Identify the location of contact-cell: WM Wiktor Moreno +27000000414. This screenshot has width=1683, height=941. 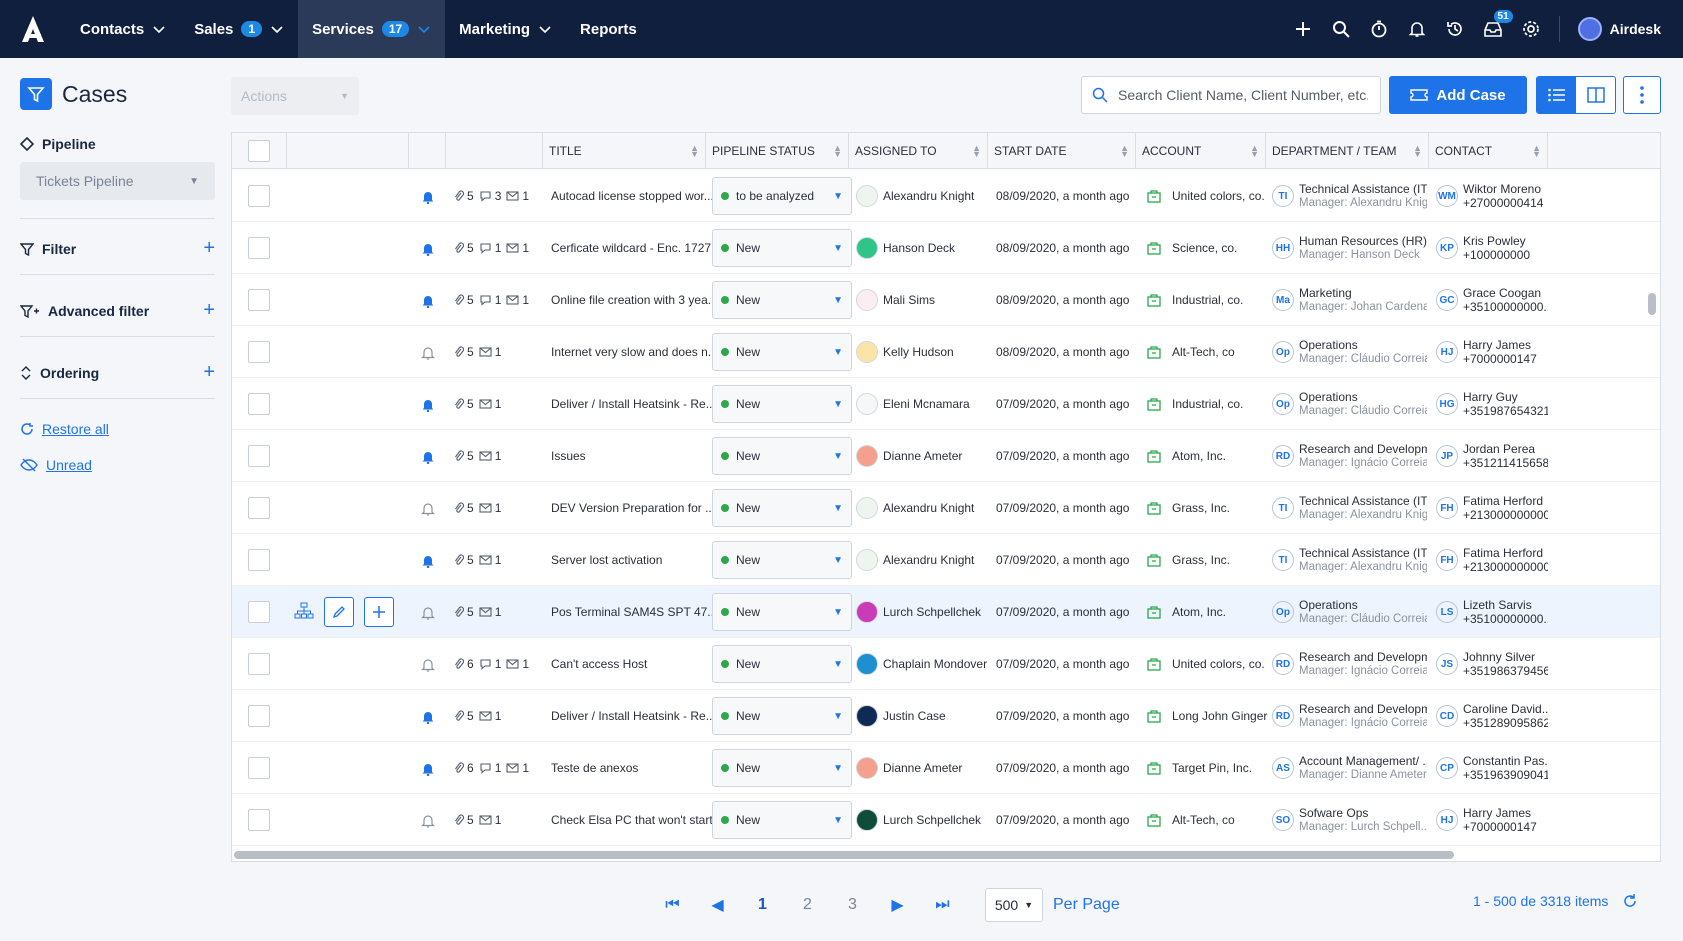
(1492, 196).